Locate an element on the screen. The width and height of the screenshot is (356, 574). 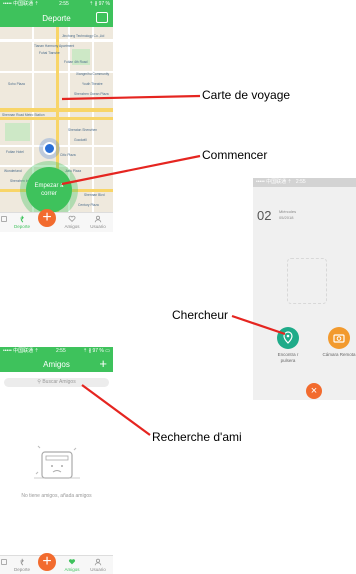
callout-finder-label: Chercheur is located at coordinates (200, 315).